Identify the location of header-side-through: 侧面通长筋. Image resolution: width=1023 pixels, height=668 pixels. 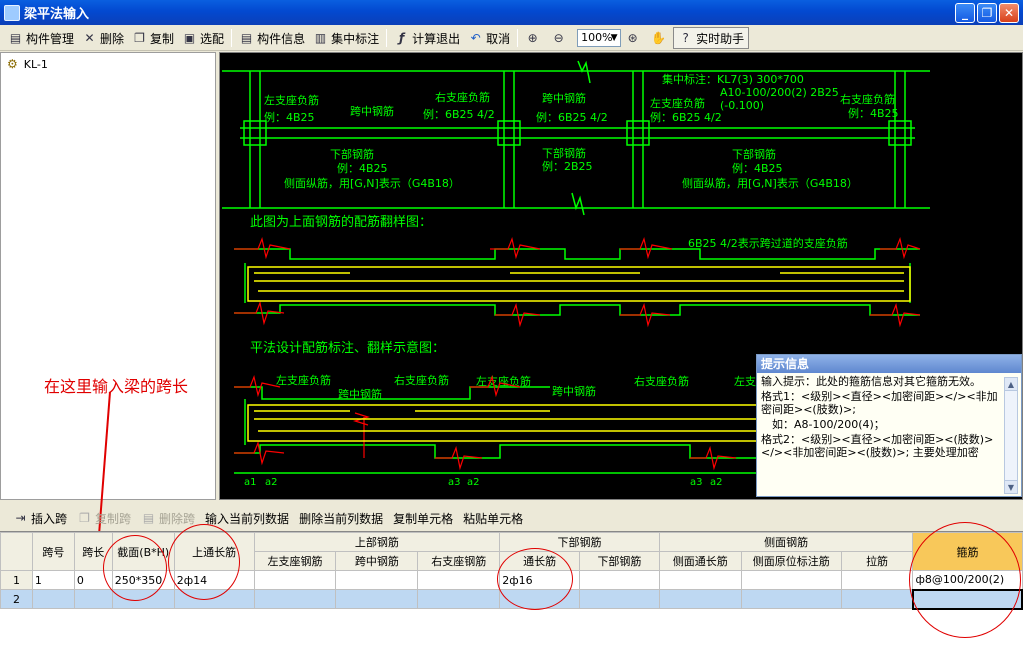
(700, 561).